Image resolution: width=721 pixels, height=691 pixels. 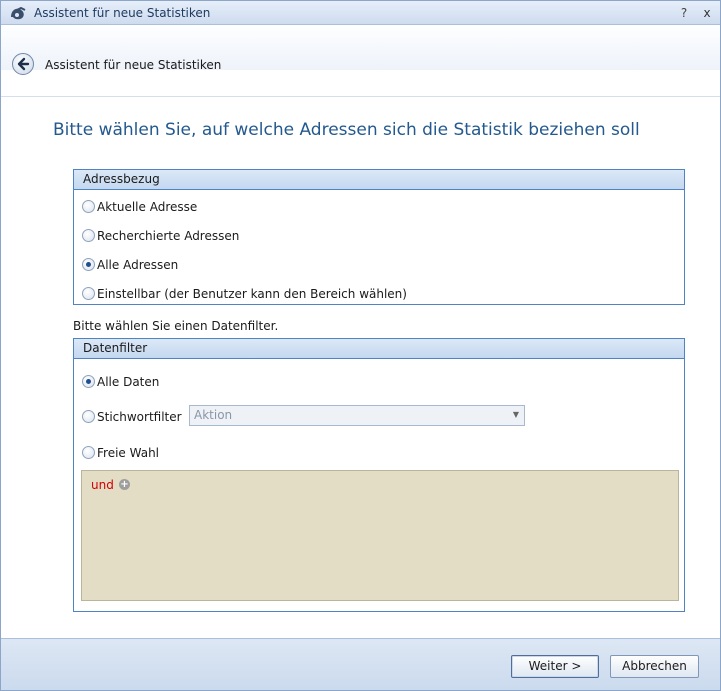 What do you see at coordinates (102, 485) in the screenshot?
I see `expression-operator: und` at bounding box center [102, 485].